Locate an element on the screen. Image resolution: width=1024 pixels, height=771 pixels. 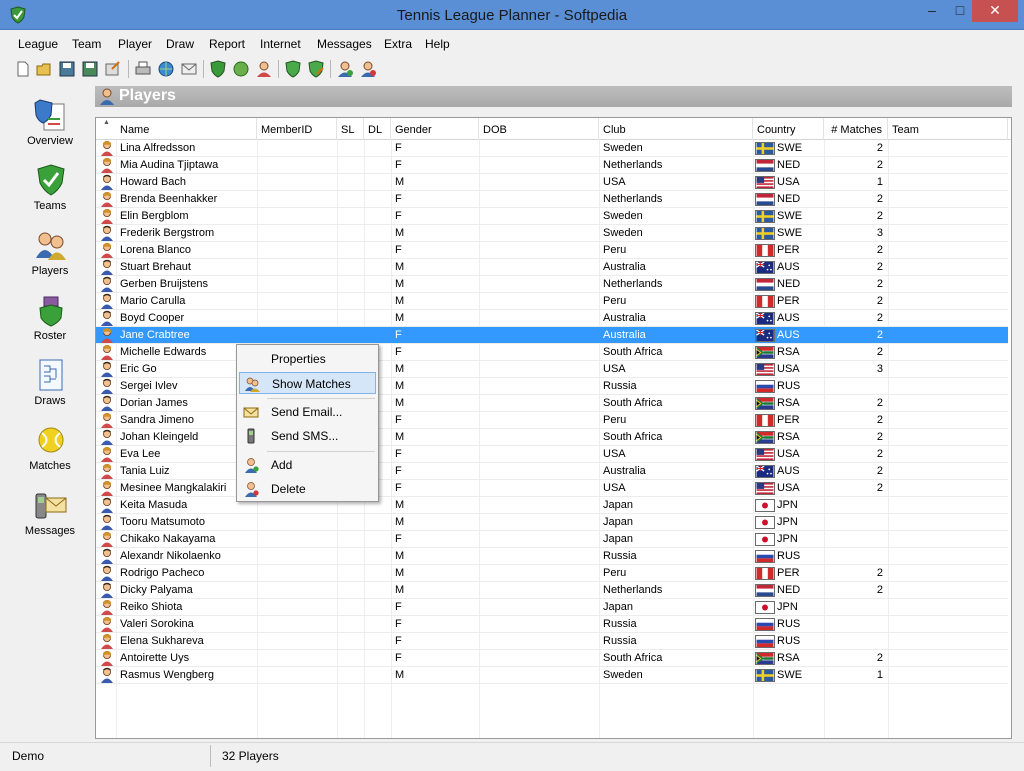
menu-player: Player is located at coordinates (135, 44).